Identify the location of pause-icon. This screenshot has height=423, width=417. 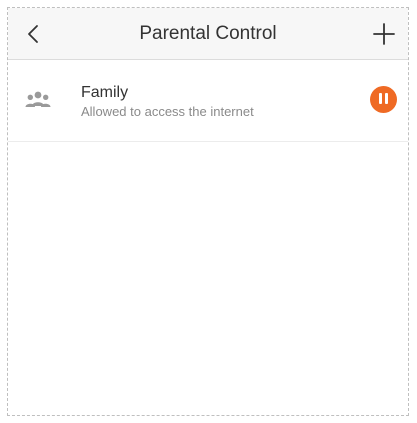
(384, 100).